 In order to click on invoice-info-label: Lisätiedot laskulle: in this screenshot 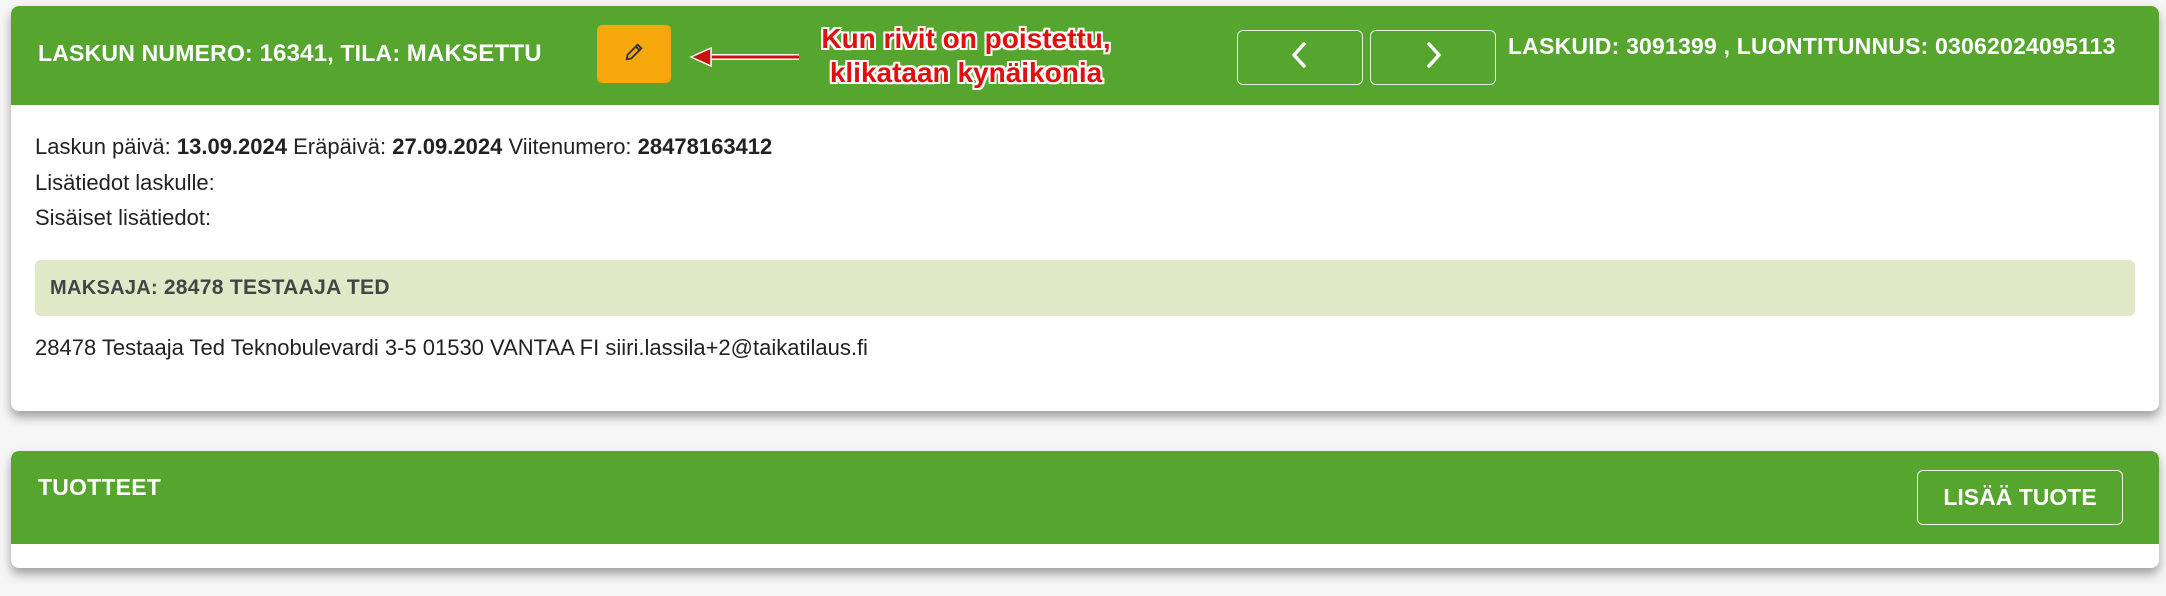, I will do `click(125, 182)`.